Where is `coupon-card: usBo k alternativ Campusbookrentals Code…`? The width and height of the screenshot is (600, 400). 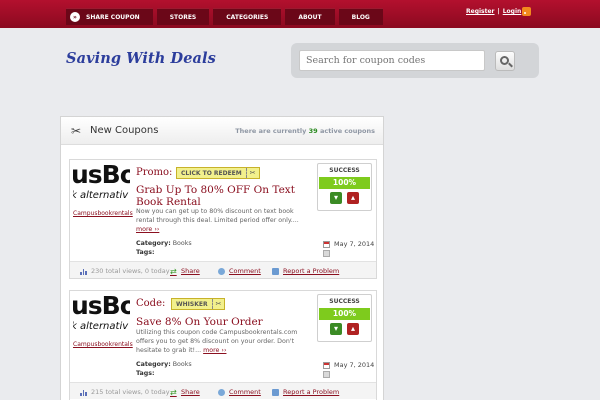
coupon-card: usBo k alternativ Campusbookrentals Code… is located at coordinates (223, 345).